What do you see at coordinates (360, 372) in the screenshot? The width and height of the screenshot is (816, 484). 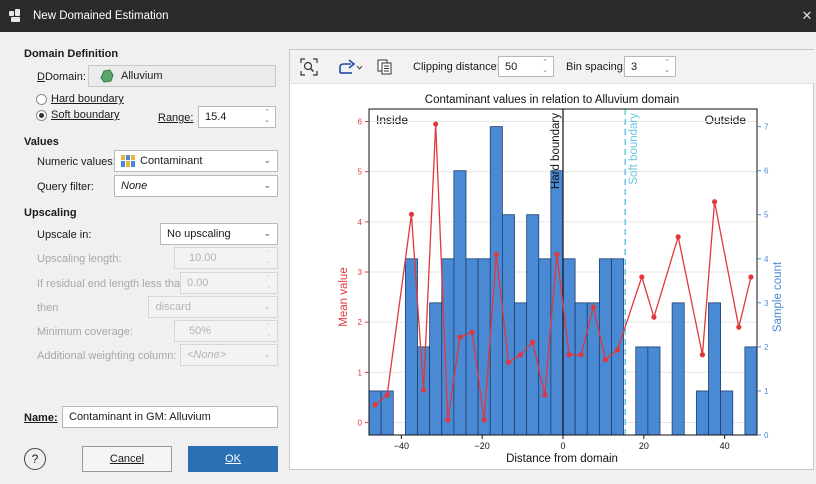 I see `y-left-tick-label: 1` at bounding box center [360, 372].